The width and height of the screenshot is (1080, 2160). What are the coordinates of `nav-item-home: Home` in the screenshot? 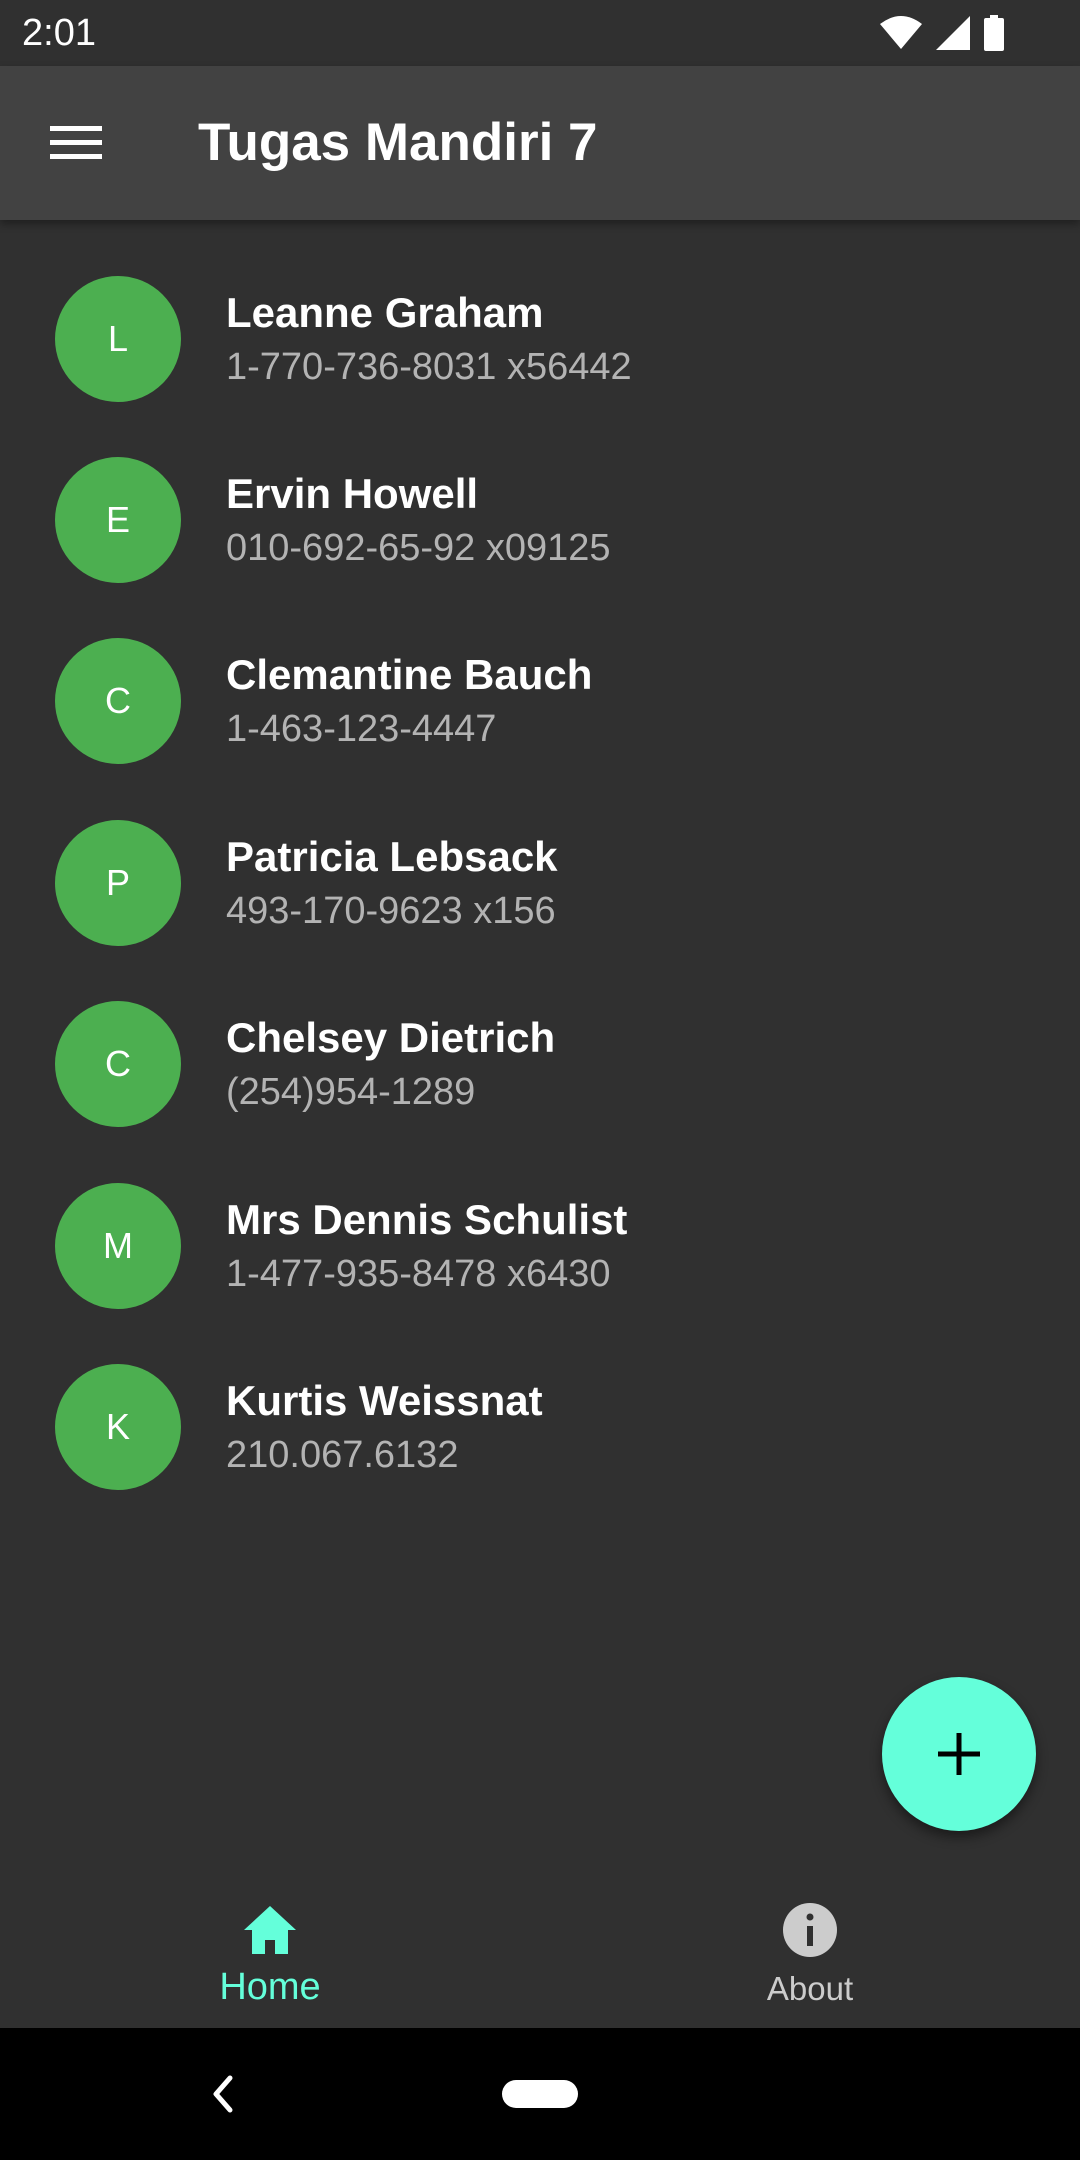 It's located at (270, 1949).